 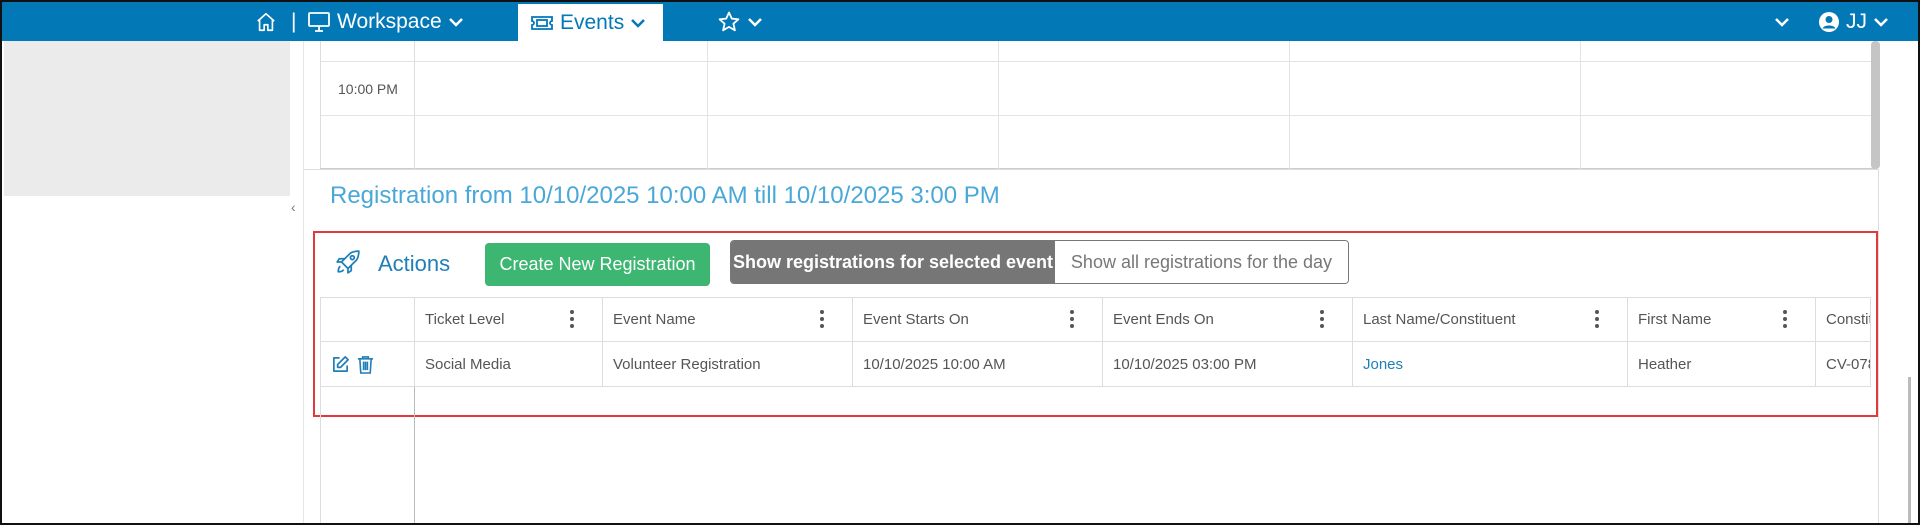 I want to click on column-header-label: Event Ends On, so click(x=1163, y=319).